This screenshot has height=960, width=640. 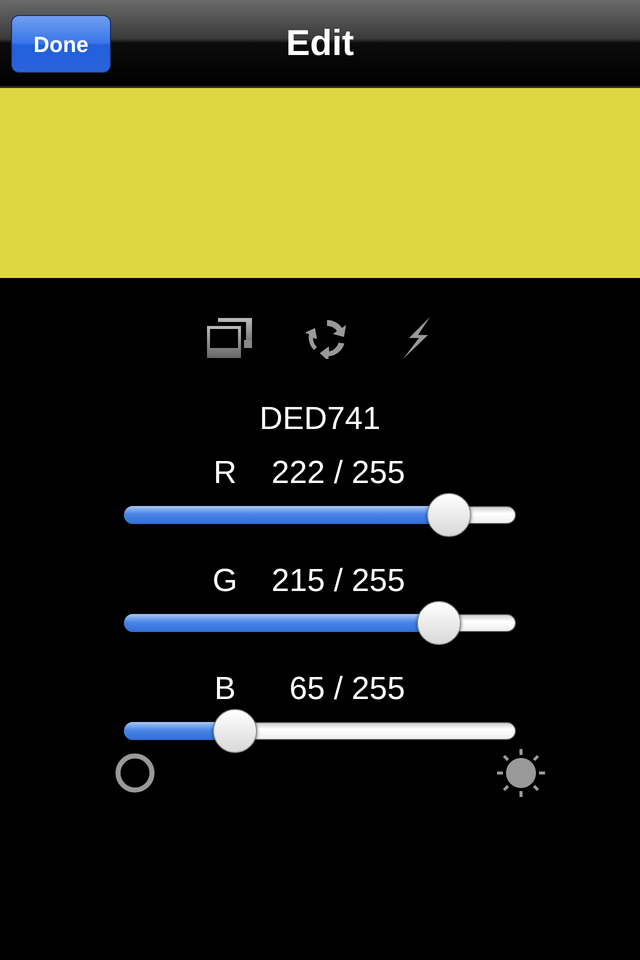 I want to click on navbar-title: Edit, so click(x=320, y=43).